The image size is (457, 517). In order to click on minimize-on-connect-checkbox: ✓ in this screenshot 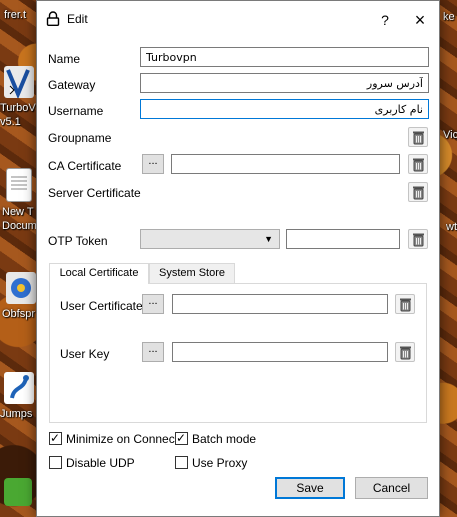, I will do `click(55, 438)`.